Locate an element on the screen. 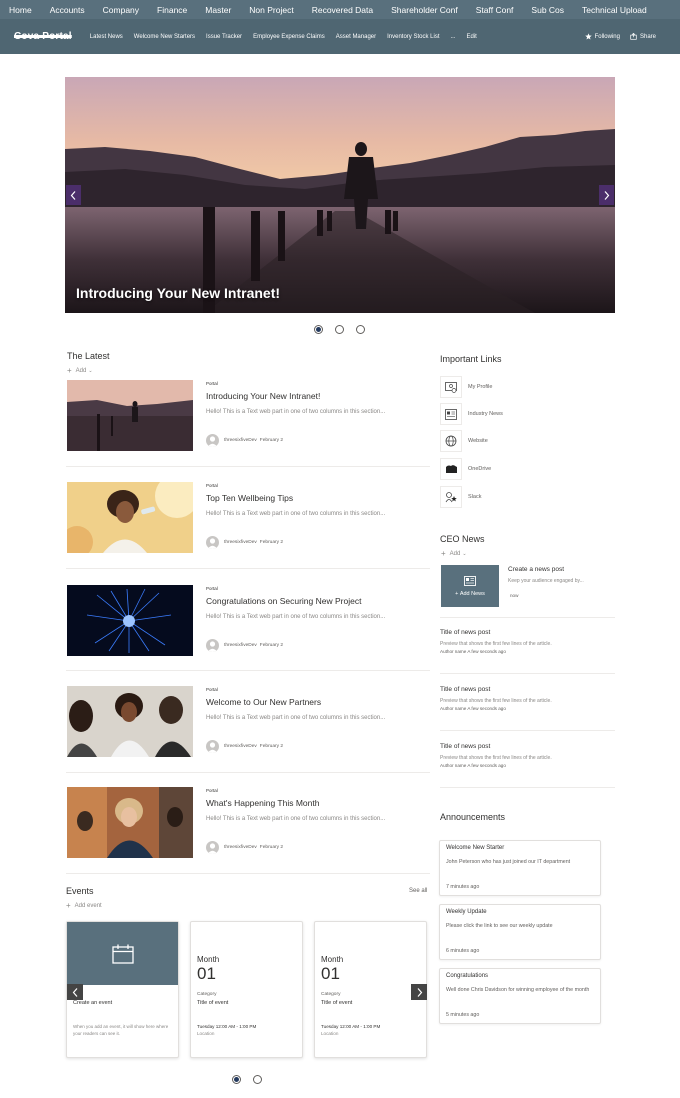 Image resolution: width=680 pixels, height=1098 pixels. news-thumbnail-intranet is located at coordinates (130, 415).